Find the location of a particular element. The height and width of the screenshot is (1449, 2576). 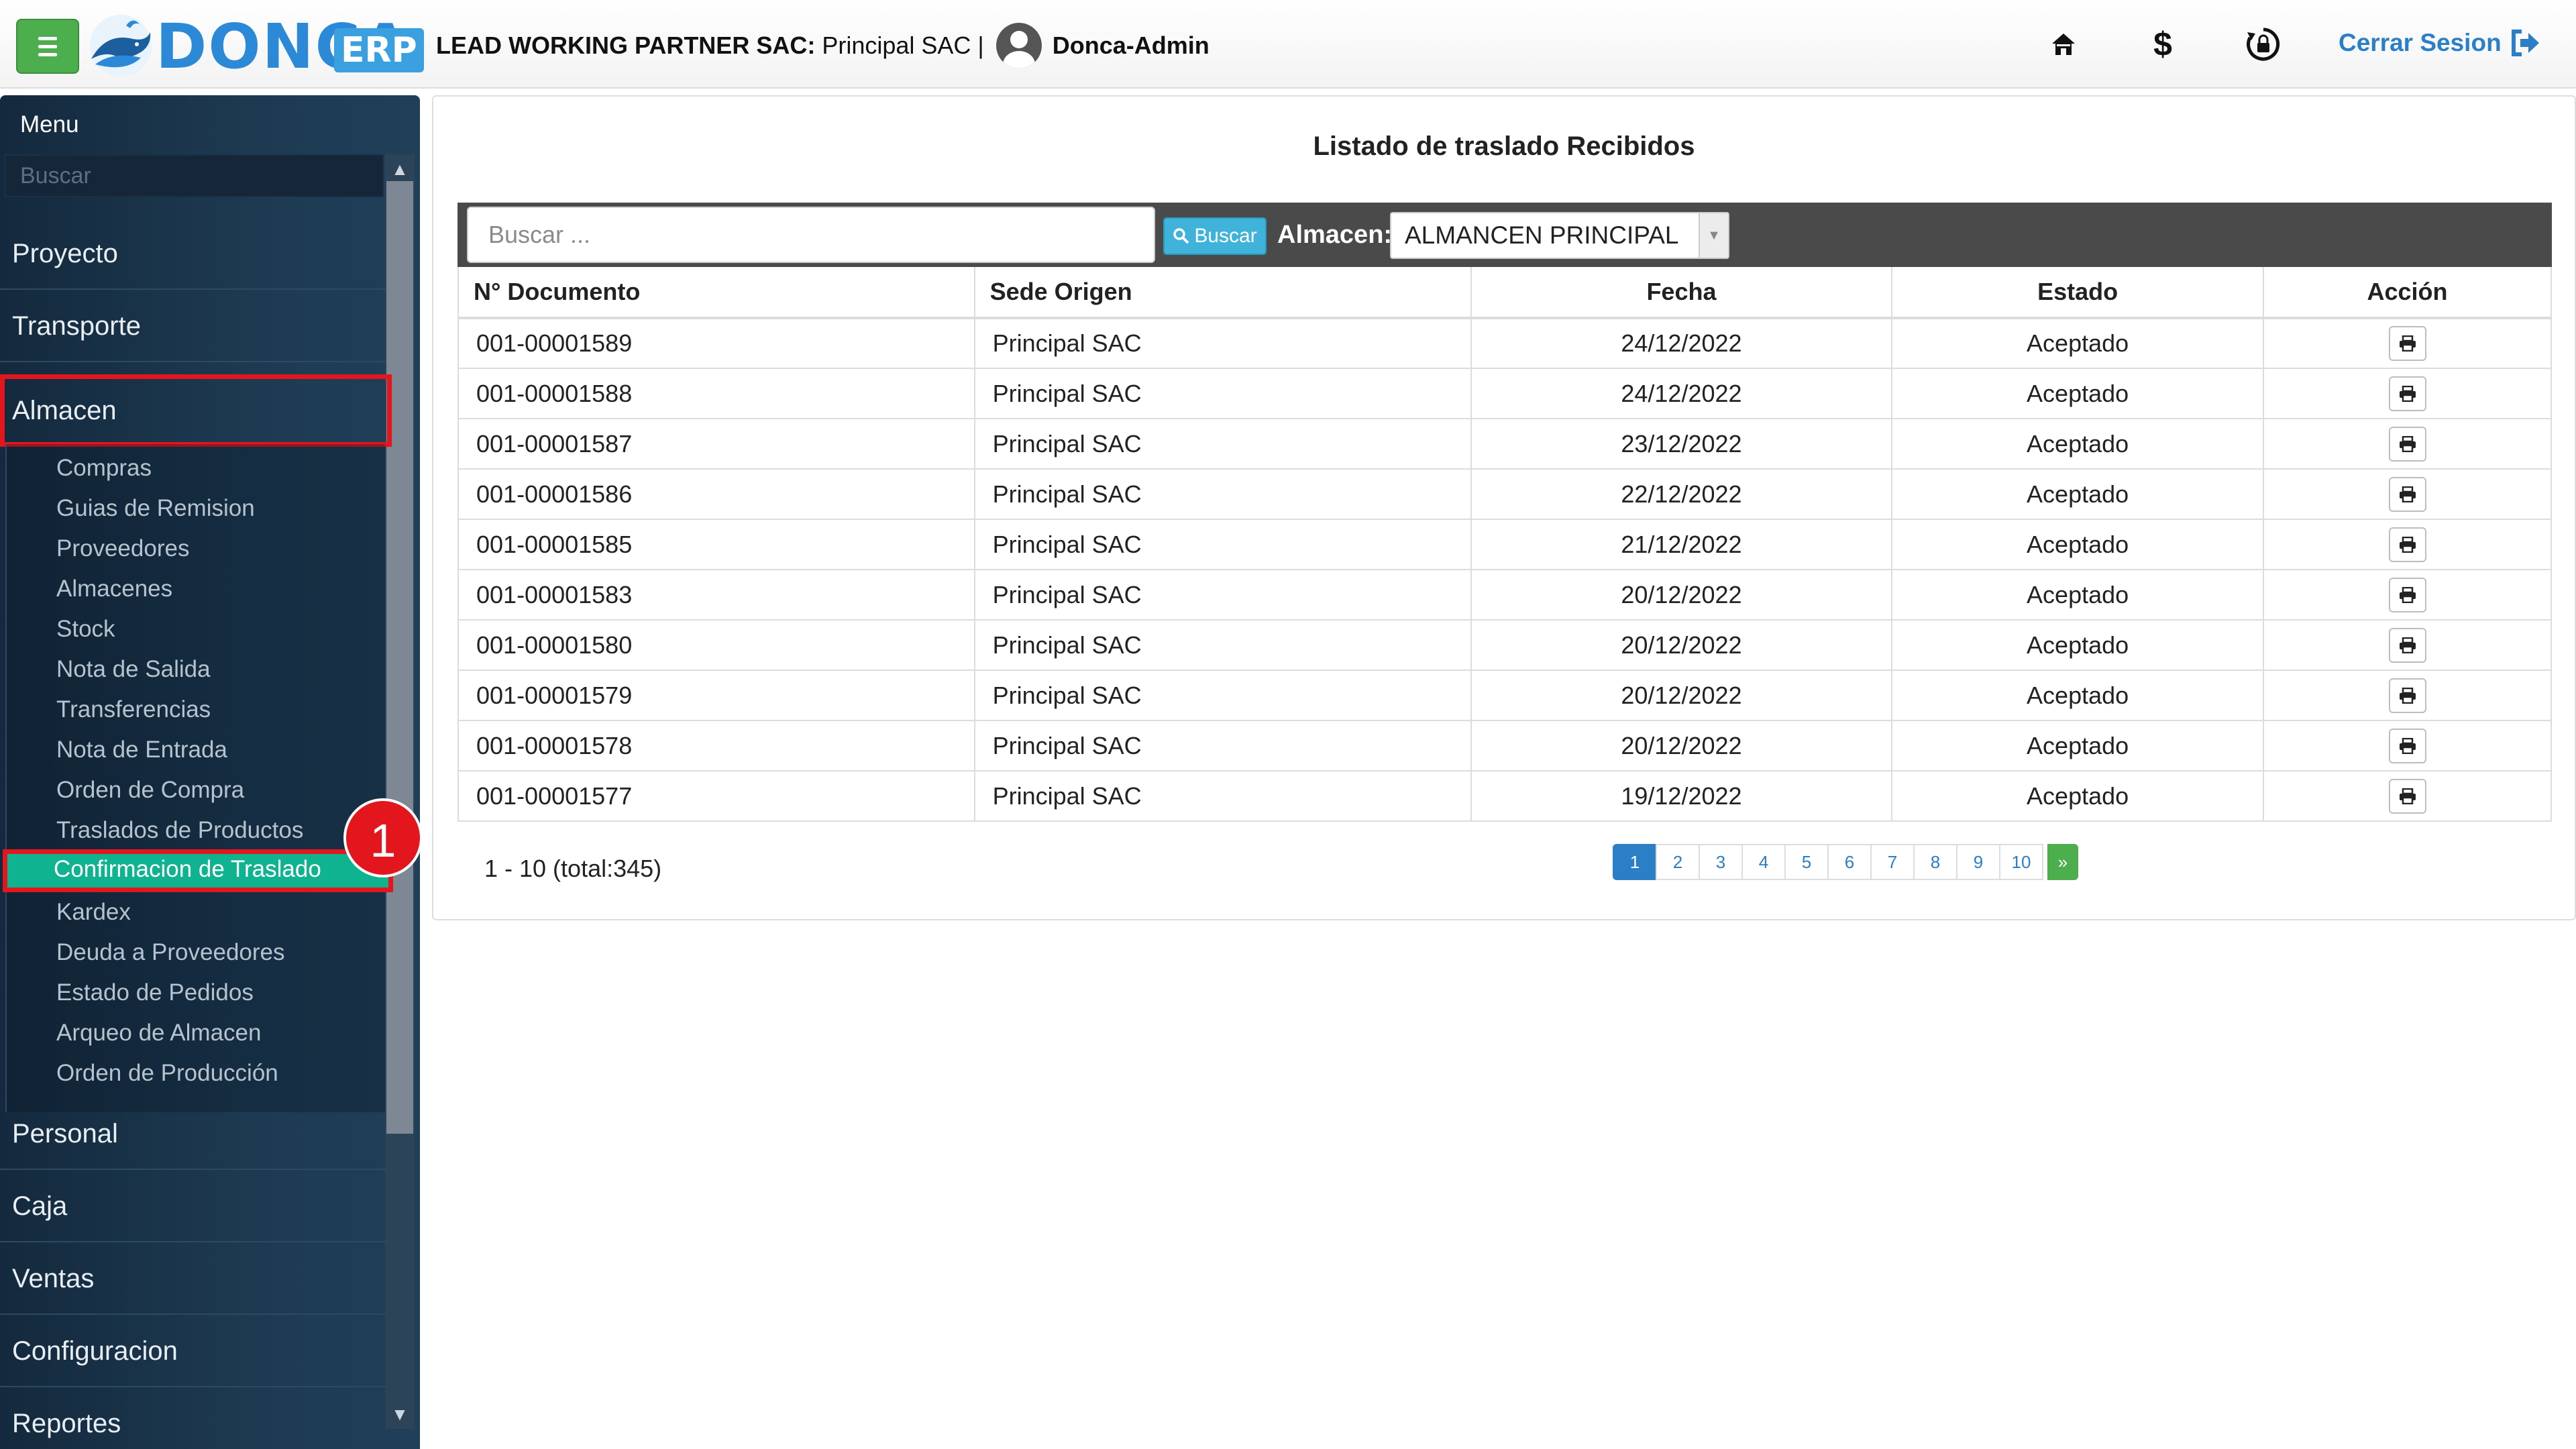

almacen-select-value: ALMANCEN PRINCIPAL is located at coordinates (1542, 235).